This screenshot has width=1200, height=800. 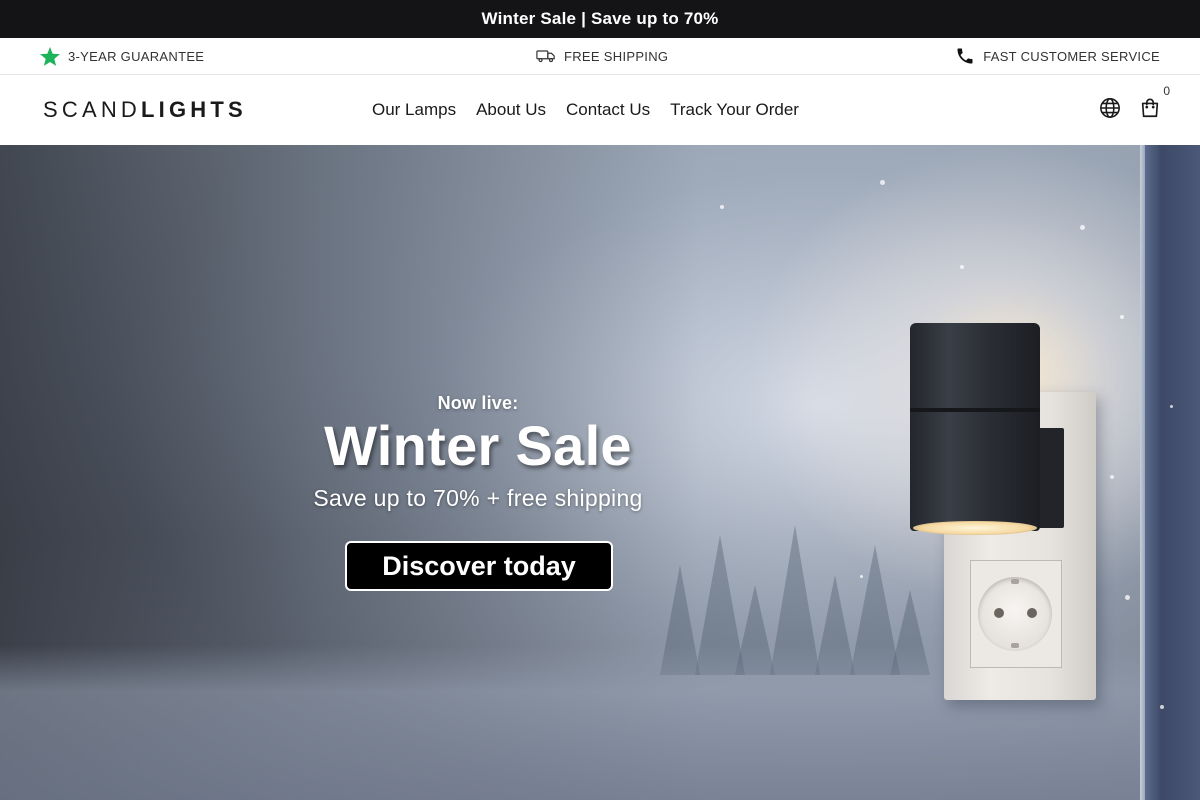 I want to click on discover-button: Discover today, so click(x=479, y=566).